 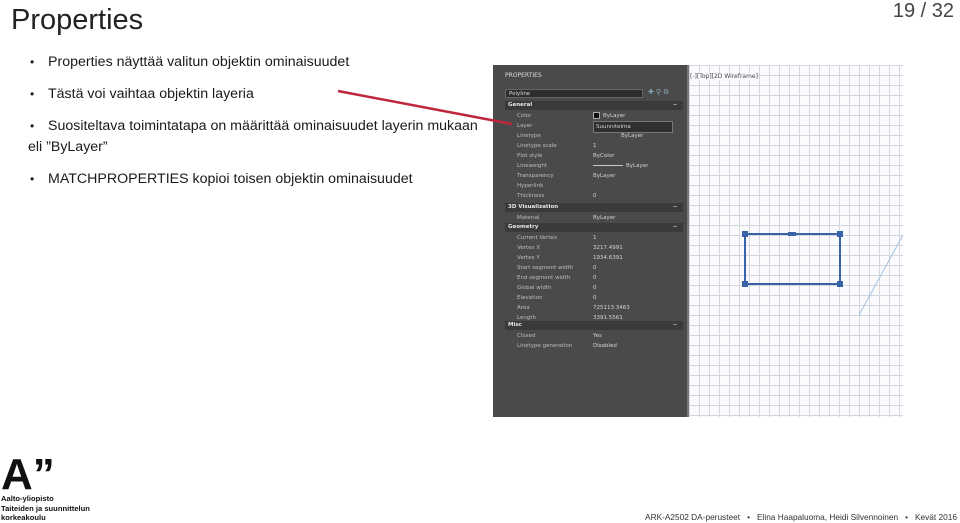 I want to click on aalto-logo-icon: A”, so click(x=28, y=472).